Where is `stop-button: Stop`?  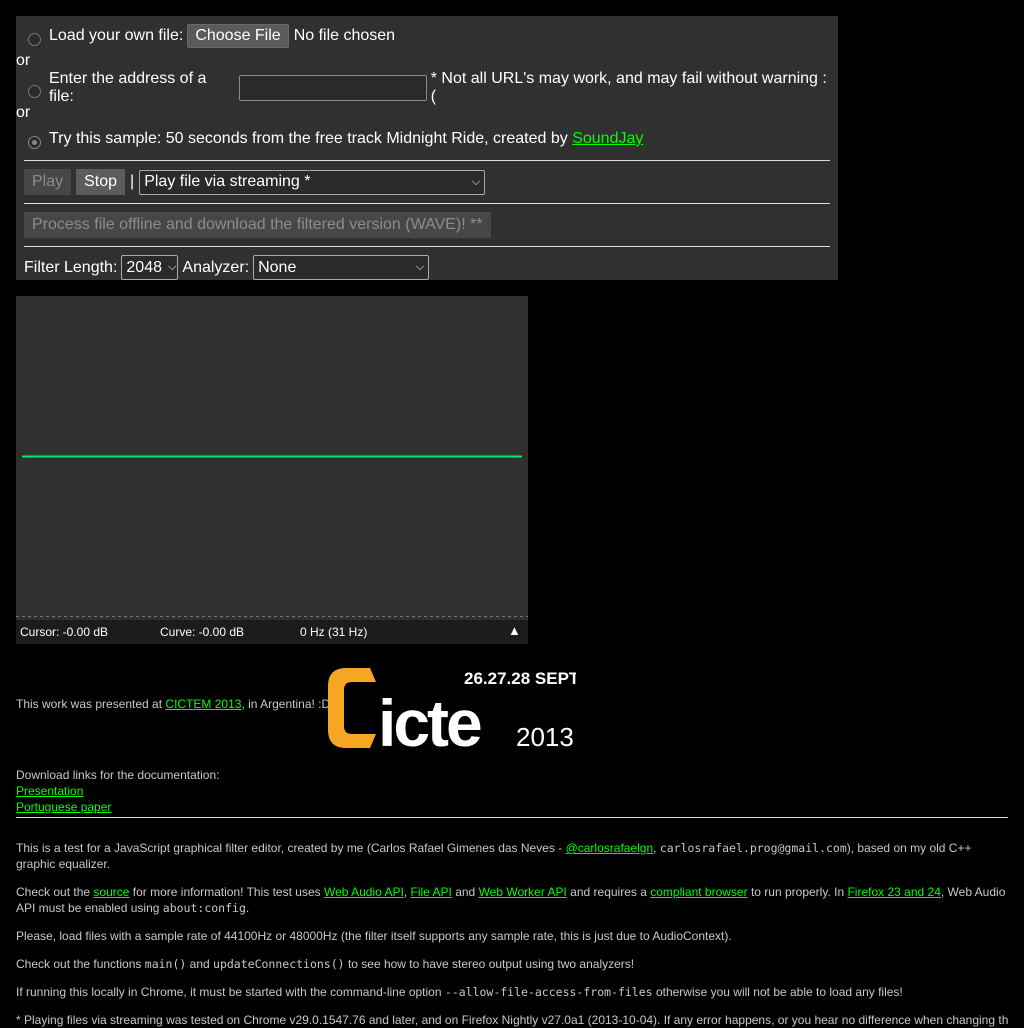 stop-button: Stop is located at coordinates (101, 182).